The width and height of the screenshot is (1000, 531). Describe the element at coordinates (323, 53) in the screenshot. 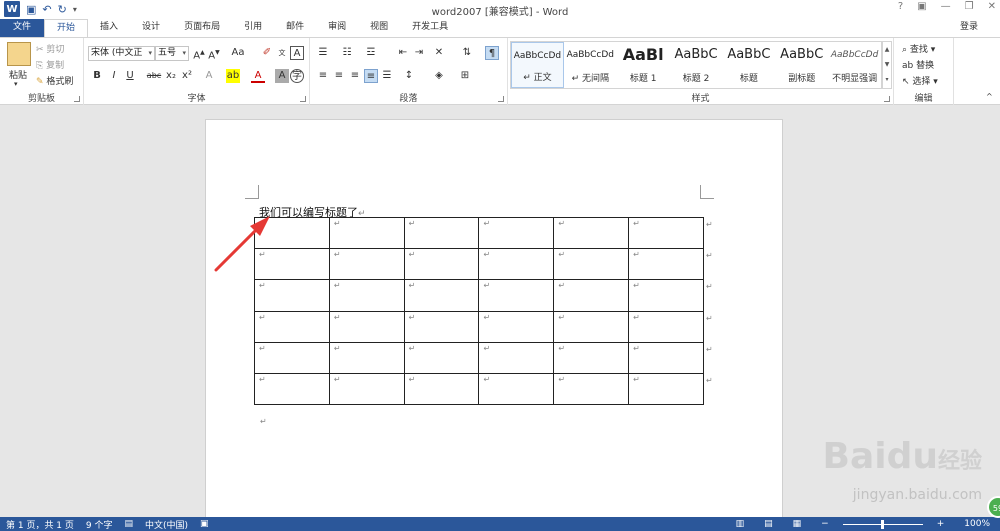

I see `bullets-icon: ☰` at that location.